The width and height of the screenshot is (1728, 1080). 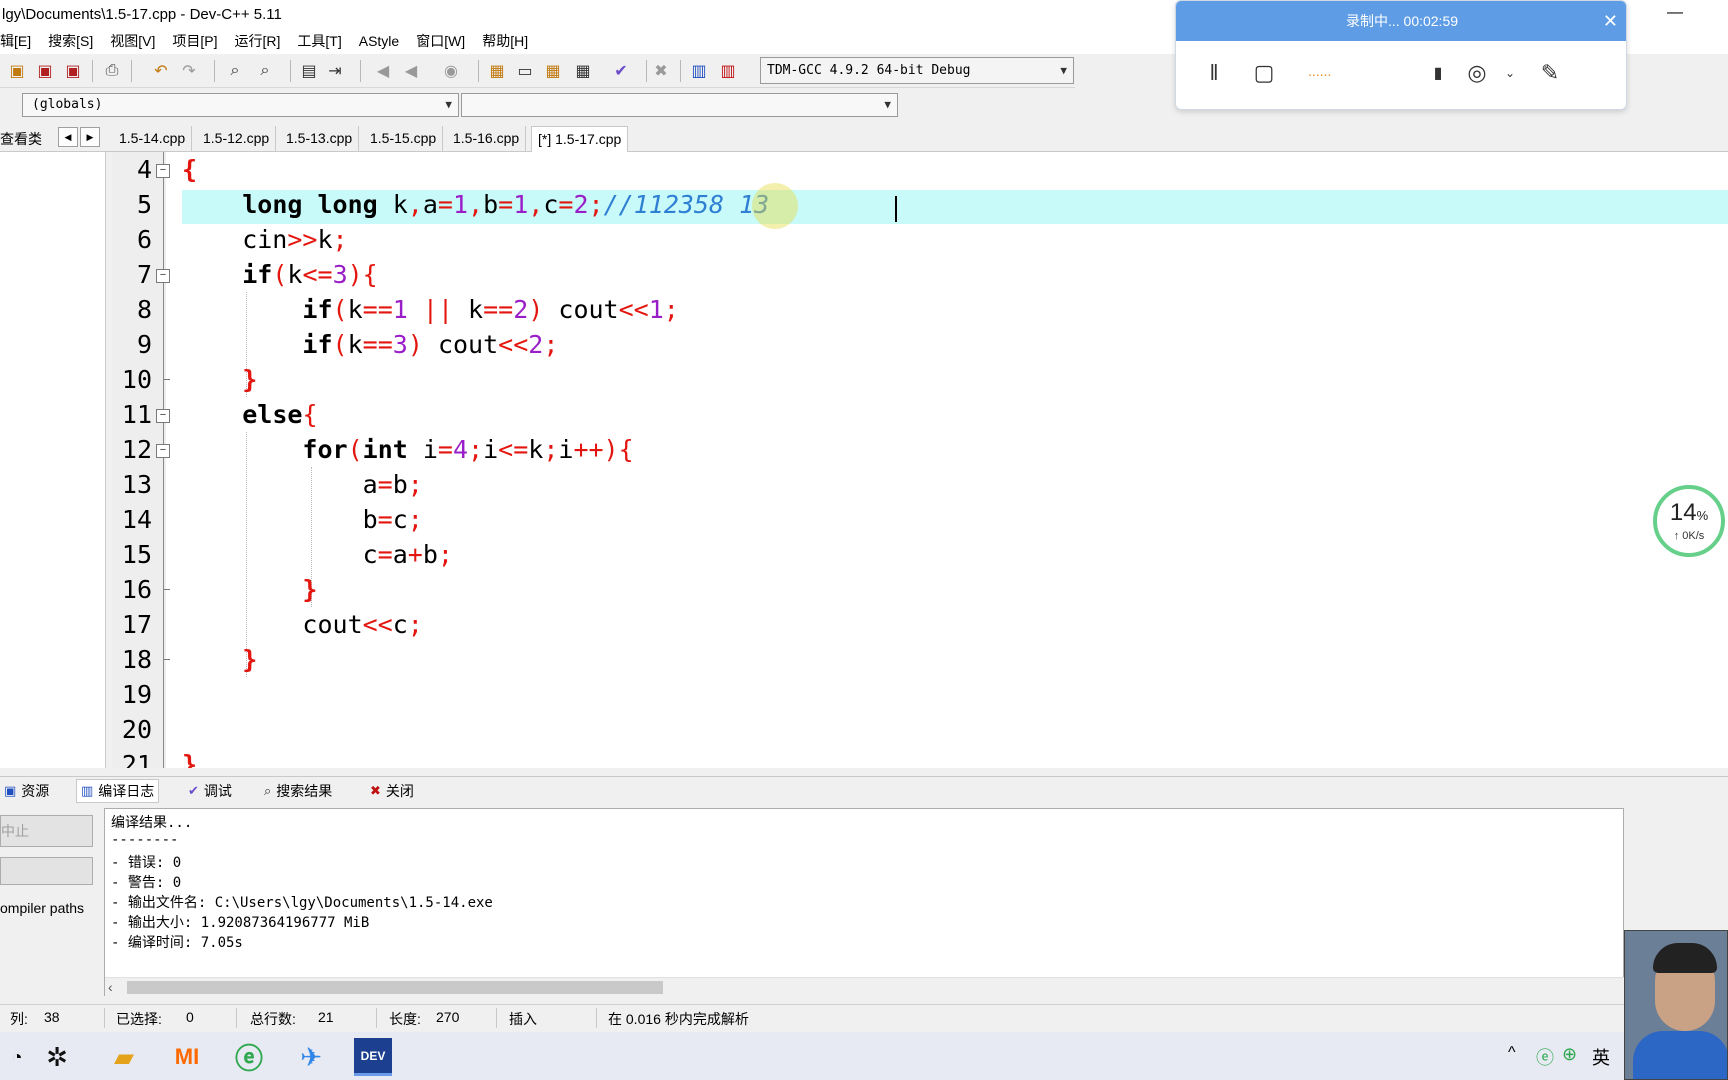 I want to click on member-select: ▼, so click(x=679, y=105).